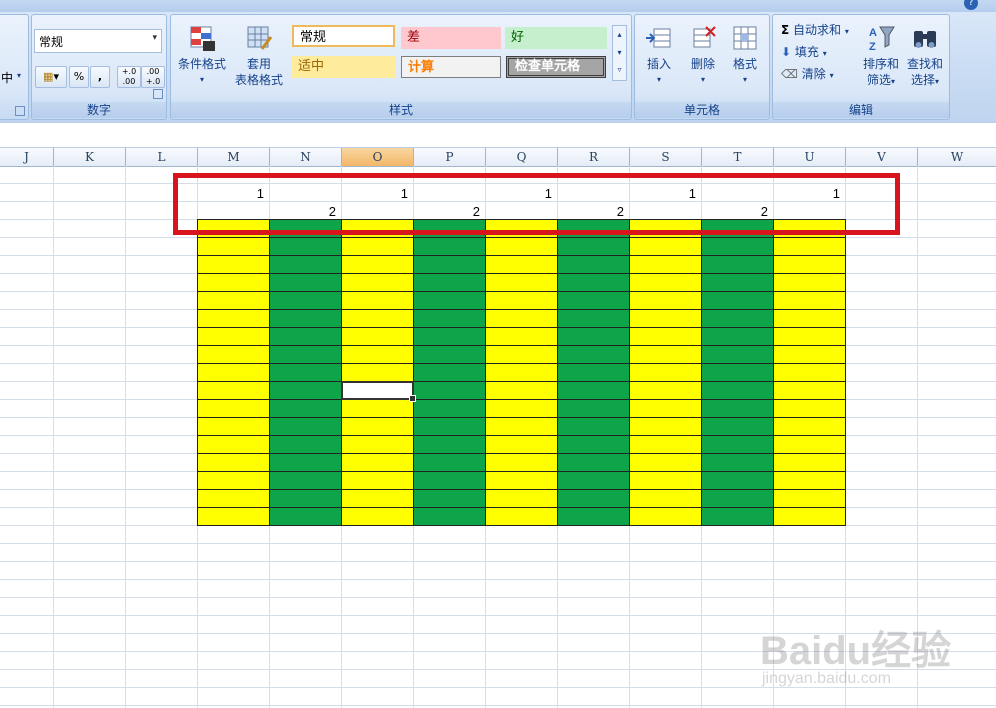 This screenshot has height=708, width=996. What do you see at coordinates (202, 55) in the screenshot?
I see `conditional-format-button: 条件格式 ▾` at bounding box center [202, 55].